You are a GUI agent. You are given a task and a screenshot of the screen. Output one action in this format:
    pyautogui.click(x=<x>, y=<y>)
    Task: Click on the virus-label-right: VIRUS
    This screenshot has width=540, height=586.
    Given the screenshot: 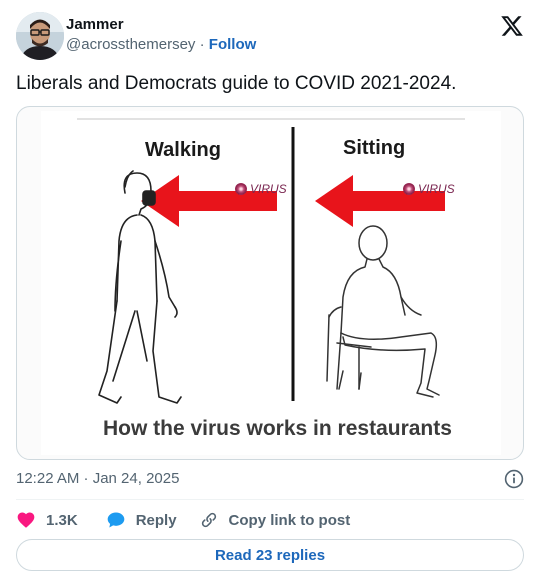 What is the action you would take?
    pyautogui.click(x=429, y=189)
    